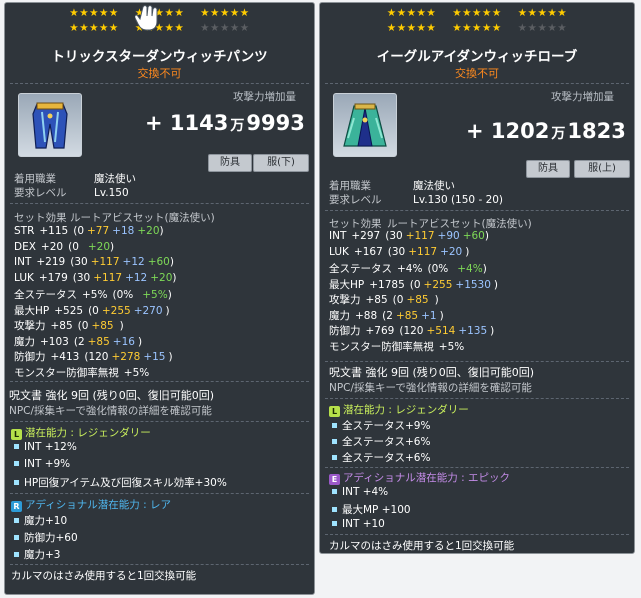 Image resolution: width=641 pixels, height=598 pixels. I want to click on legendary-icon: L, so click(334, 411).